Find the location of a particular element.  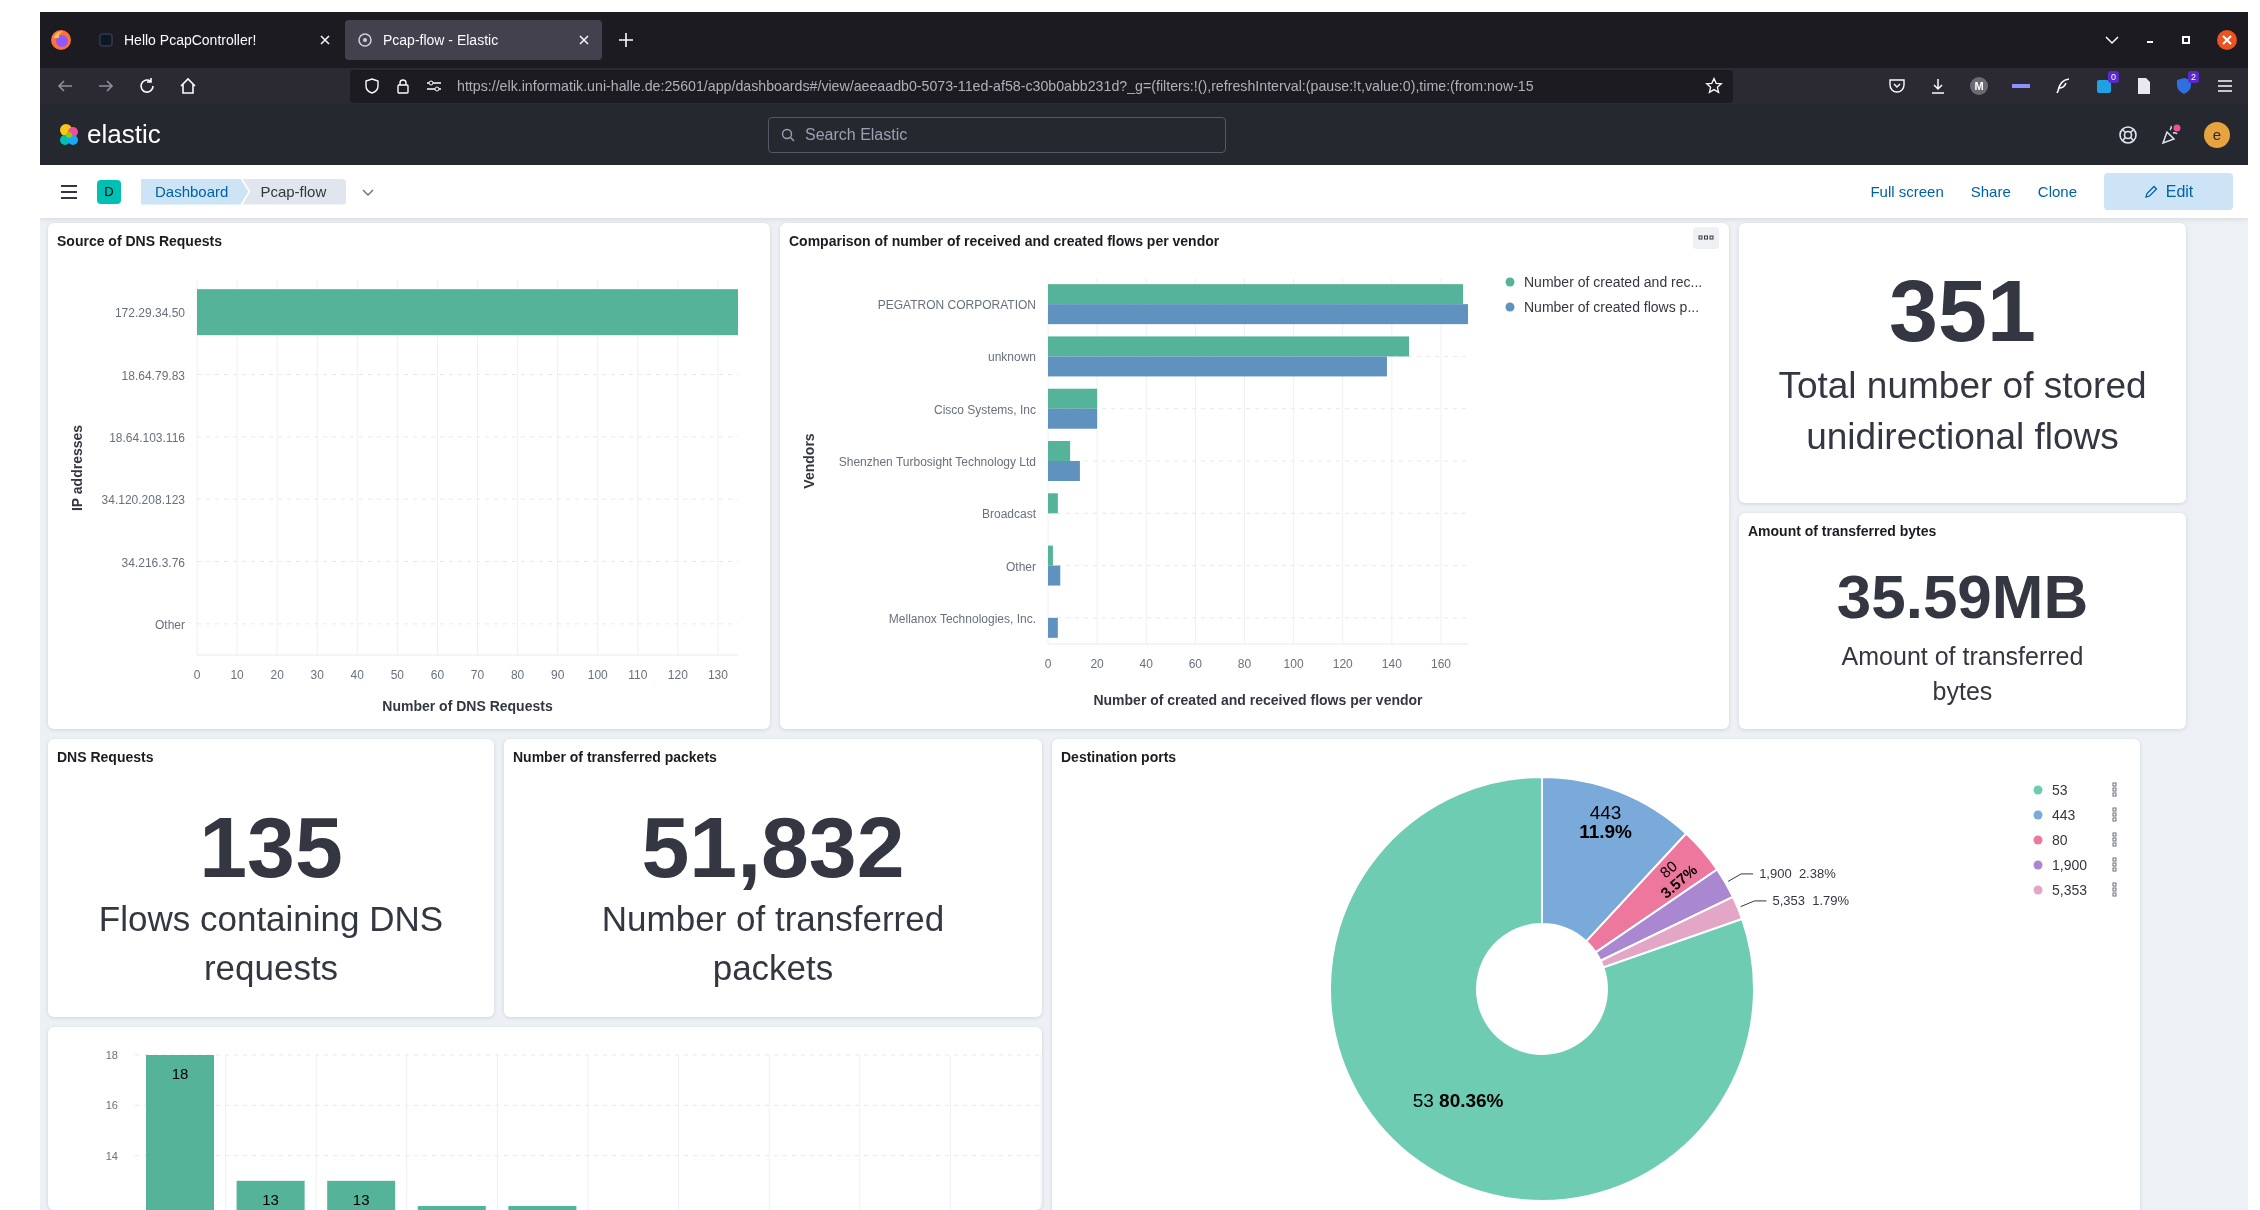

metric-label: Number of transferred packets is located at coordinates (773, 944).